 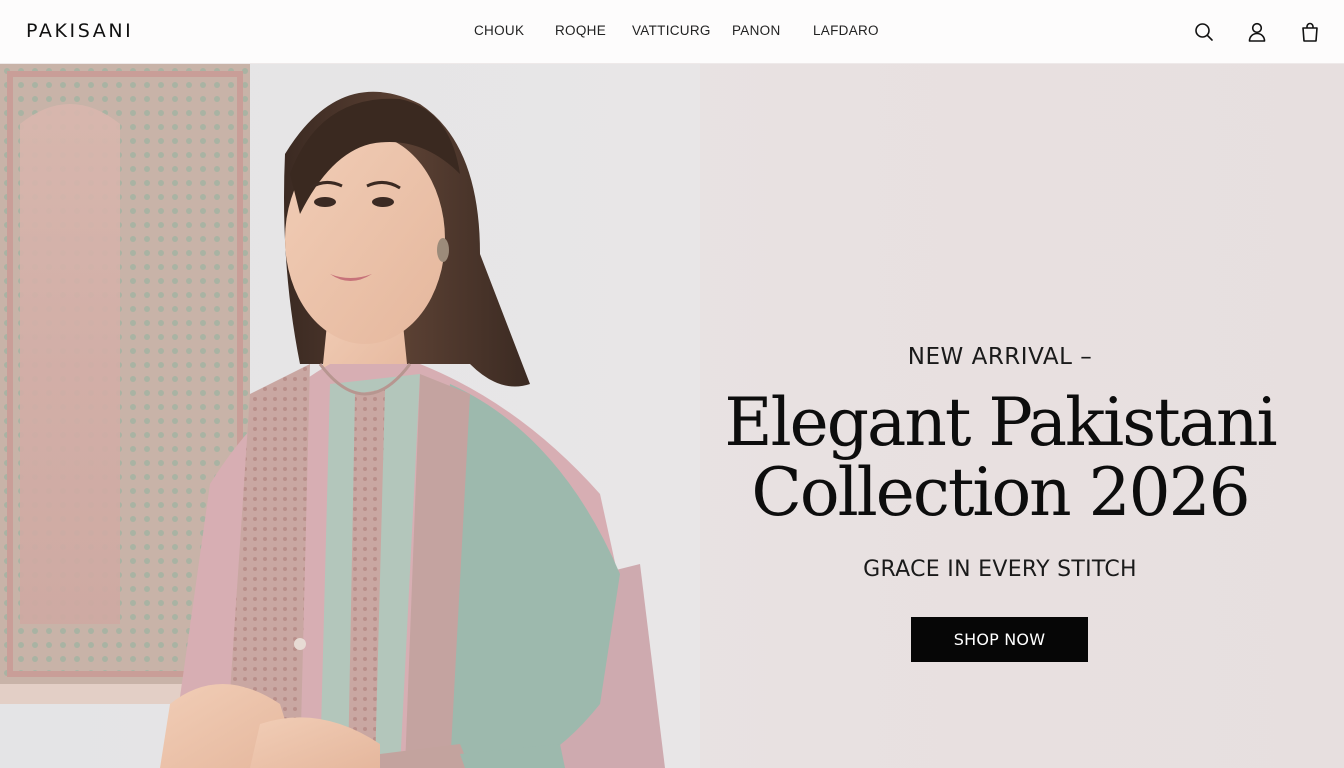 I want to click on nav-item-1: CHOUK, so click(x=514, y=30).